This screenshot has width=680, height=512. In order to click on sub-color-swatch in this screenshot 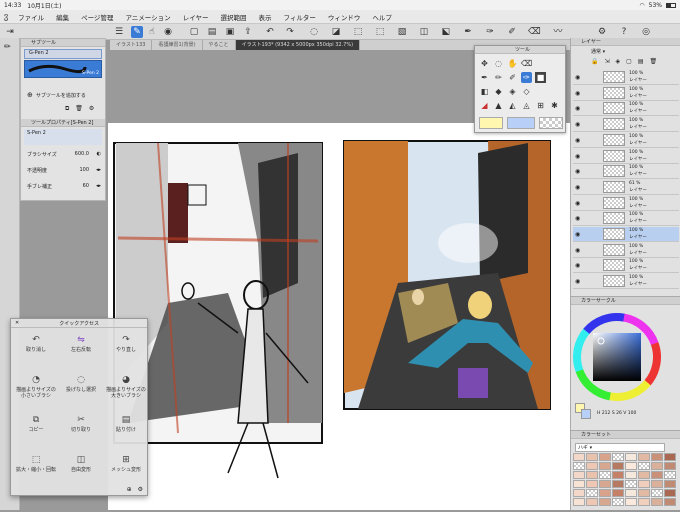, I will do `click(521, 123)`.